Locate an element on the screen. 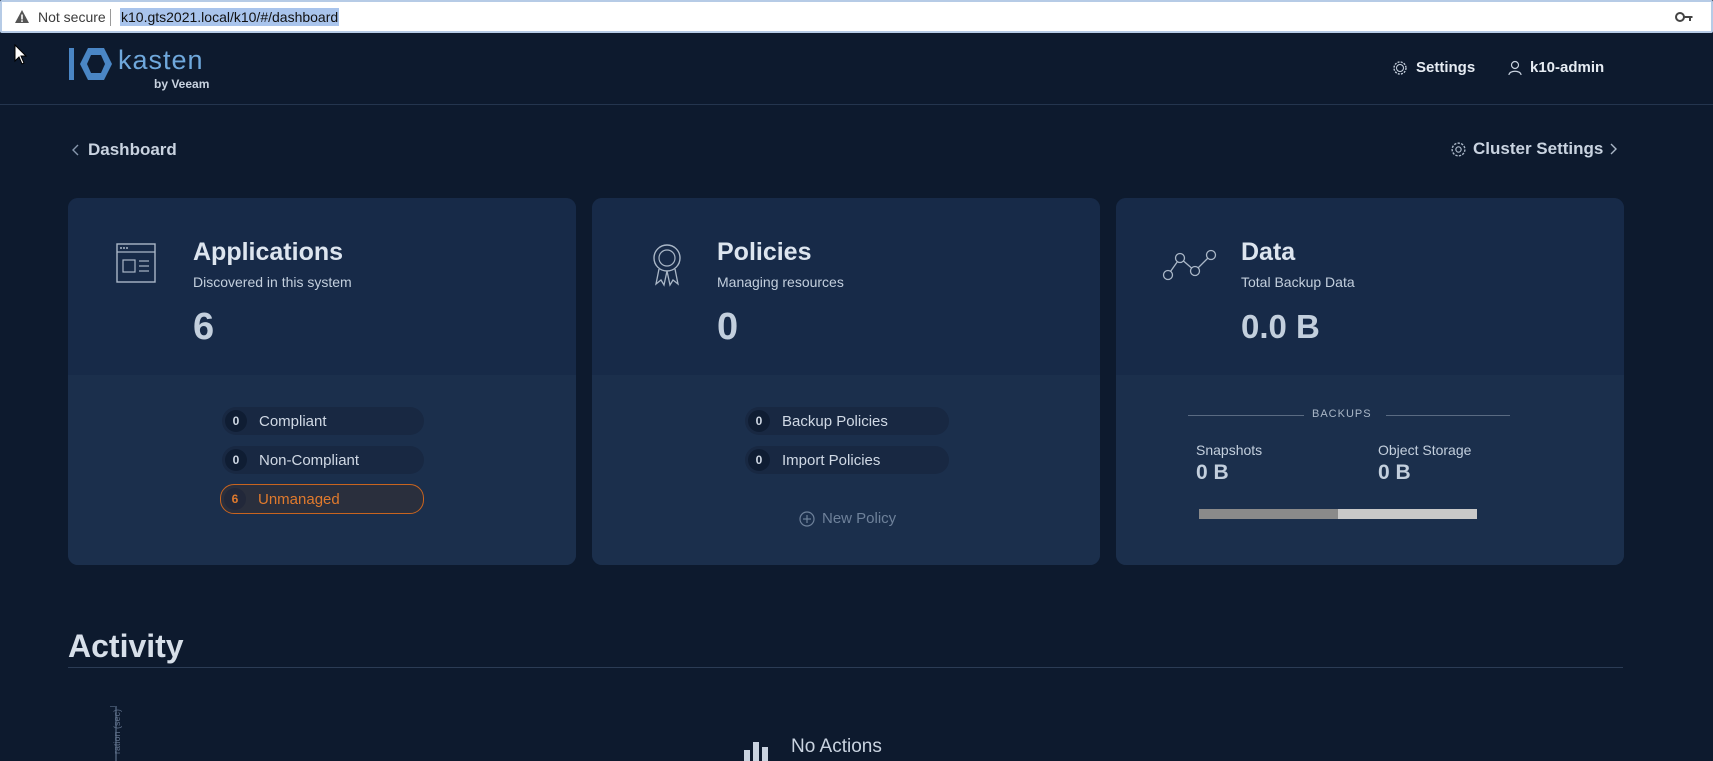  user-icon is located at coordinates (1515, 67).